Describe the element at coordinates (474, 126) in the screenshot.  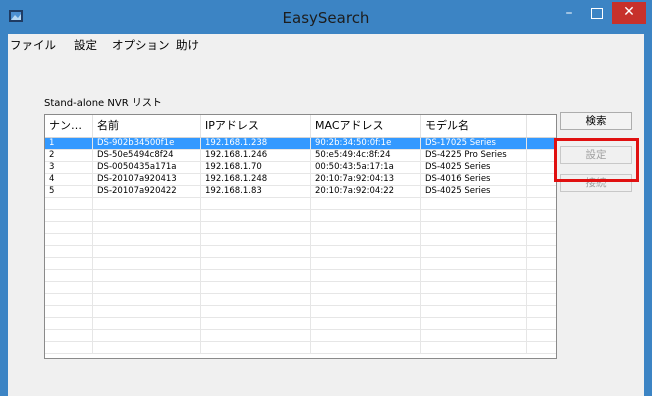
I see `column-header-model: モデル名` at that location.